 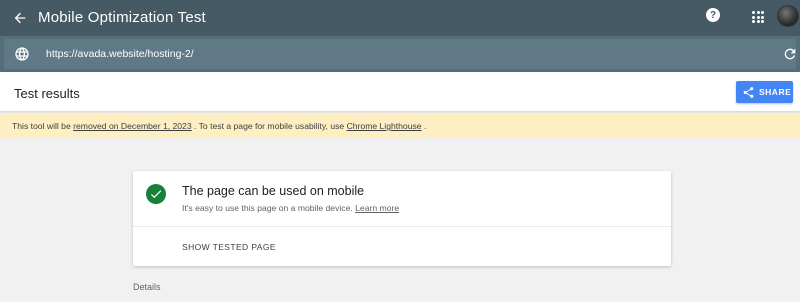 What do you see at coordinates (400, 18) in the screenshot?
I see `app-header: Mobile Optimization Test ?` at bounding box center [400, 18].